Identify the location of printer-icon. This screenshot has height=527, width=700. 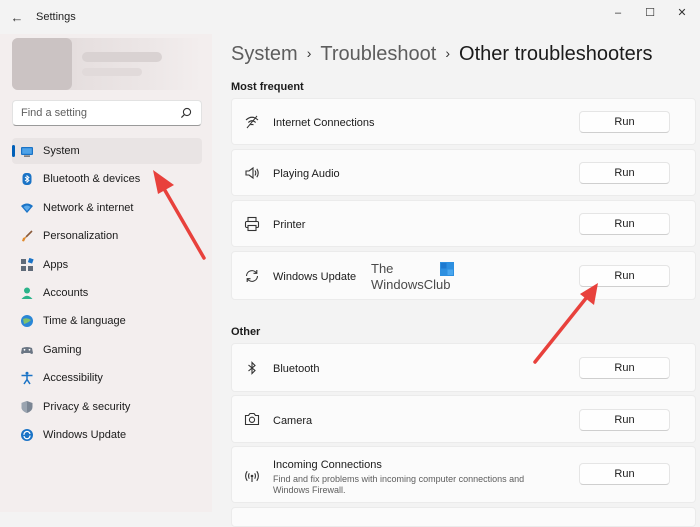
(252, 224).